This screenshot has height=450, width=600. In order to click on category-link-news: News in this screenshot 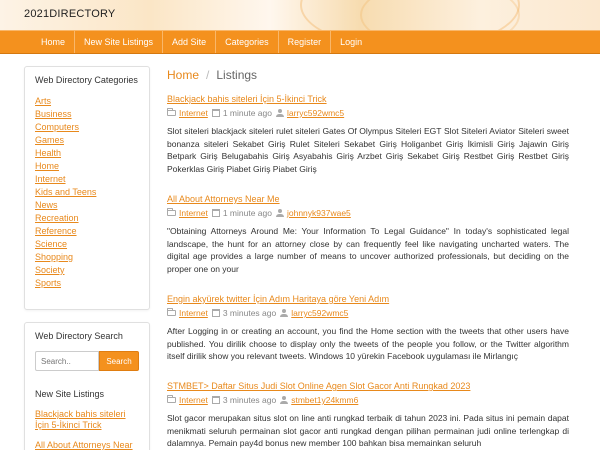, I will do `click(46, 205)`.